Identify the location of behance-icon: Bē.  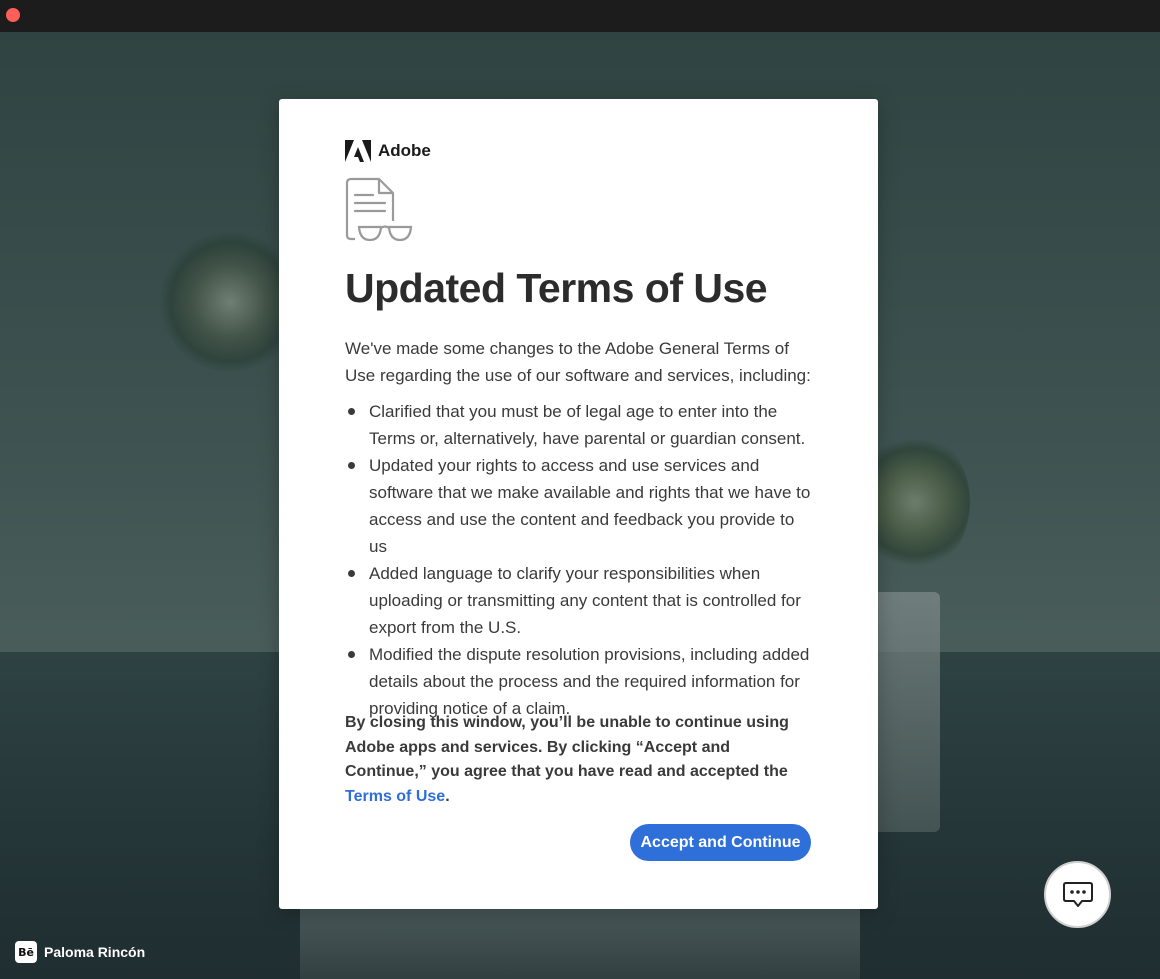
(26, 952).